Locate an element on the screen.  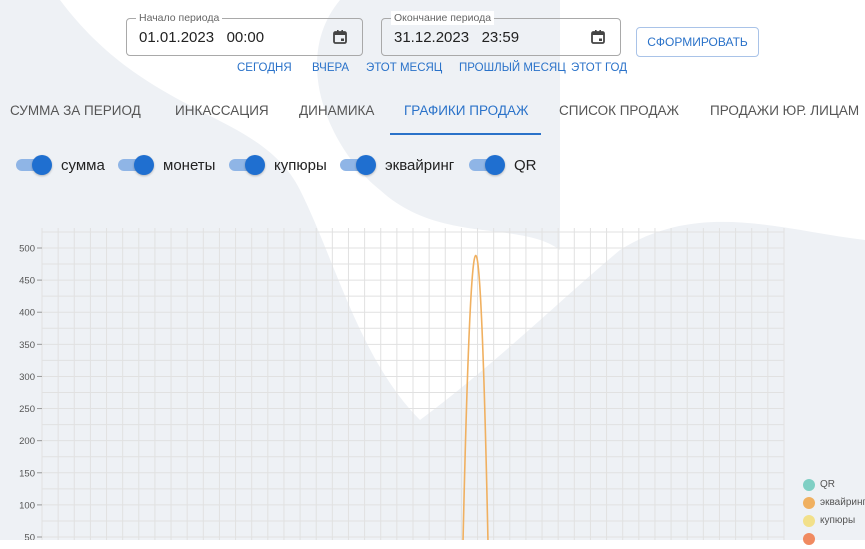
y-tick-label: 400 is located at coordinates (27, 313).